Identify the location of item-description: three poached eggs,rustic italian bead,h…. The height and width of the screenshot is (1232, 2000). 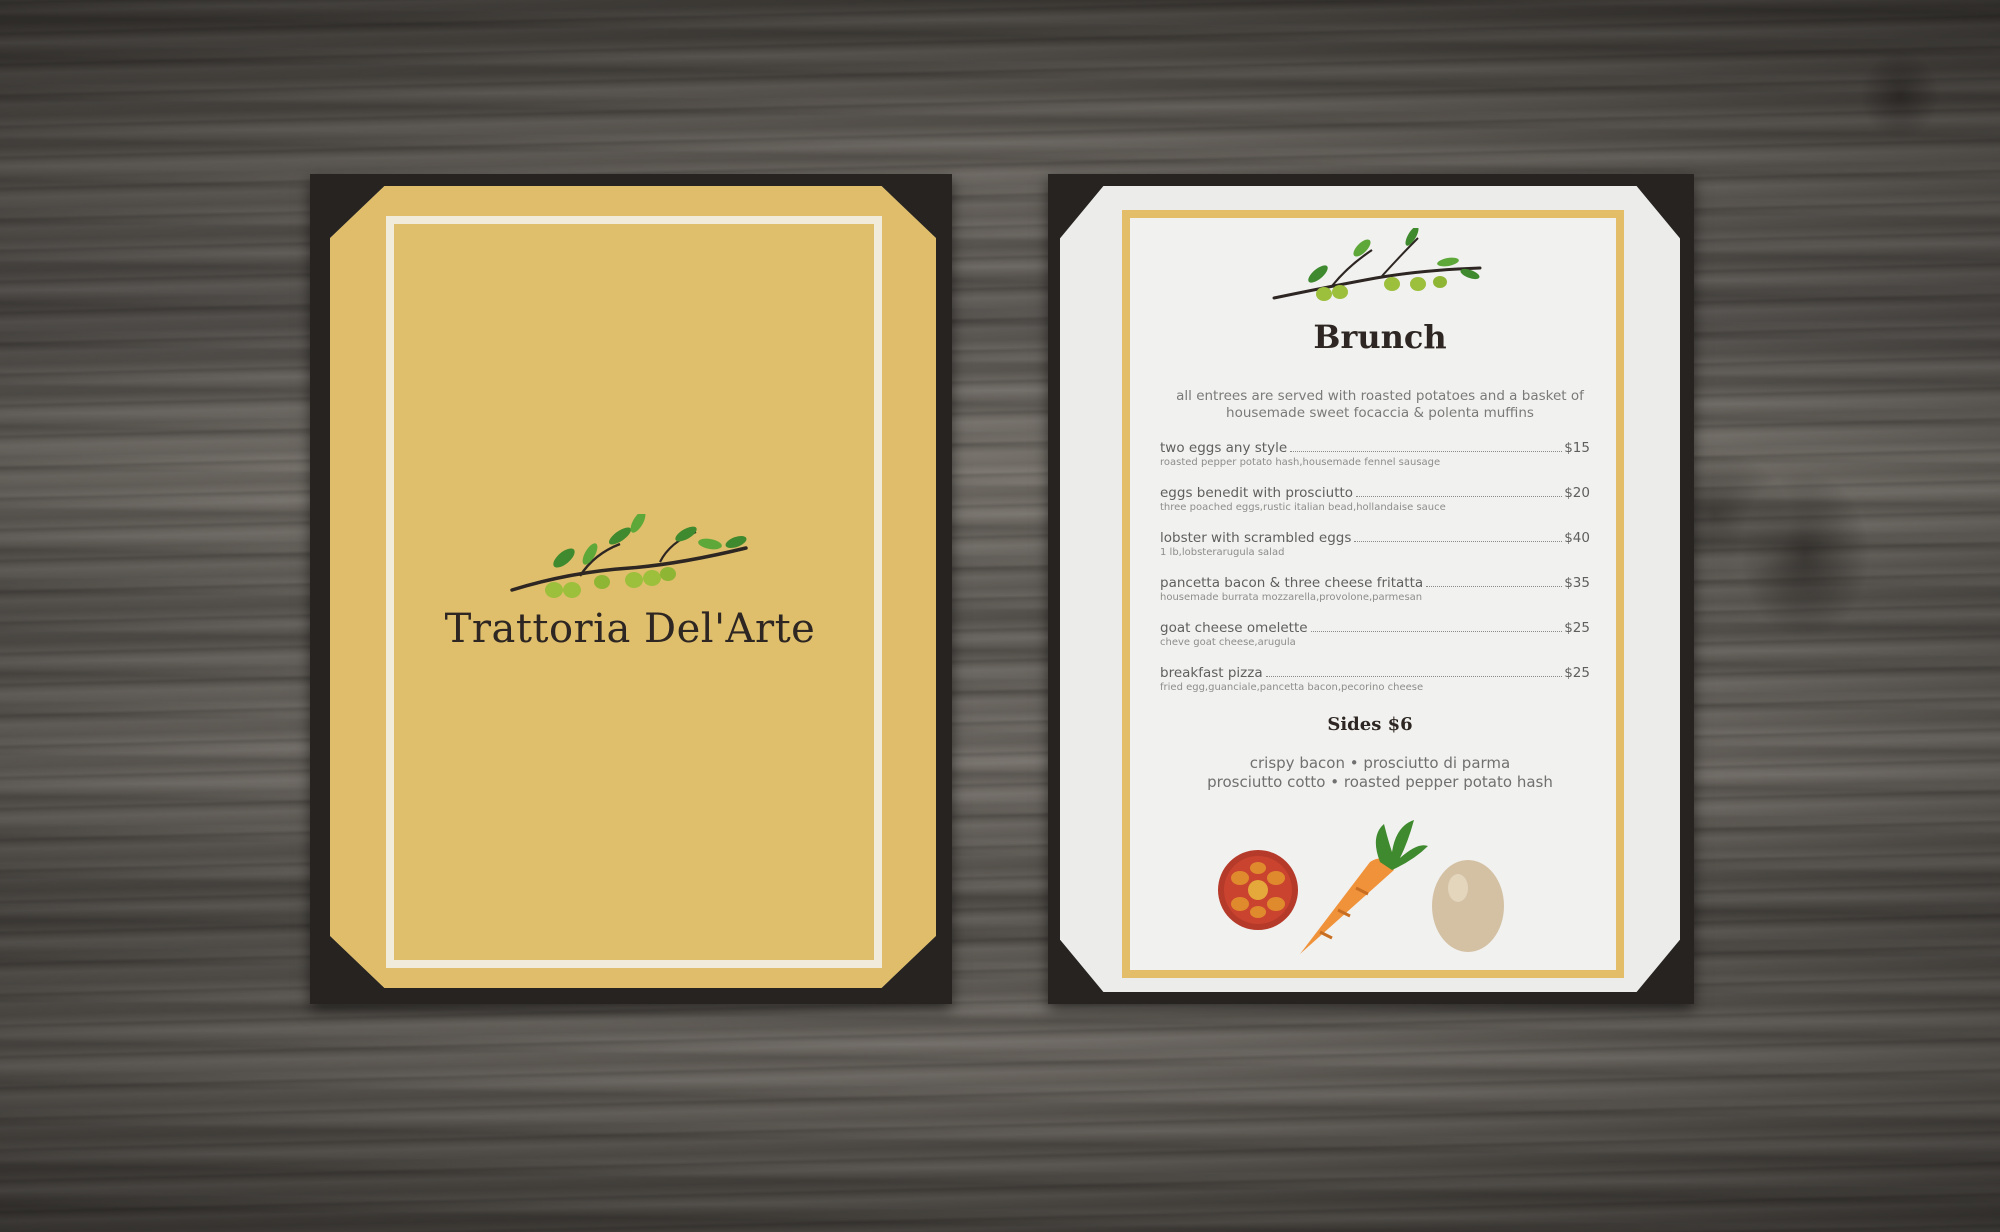
(1303, 507).